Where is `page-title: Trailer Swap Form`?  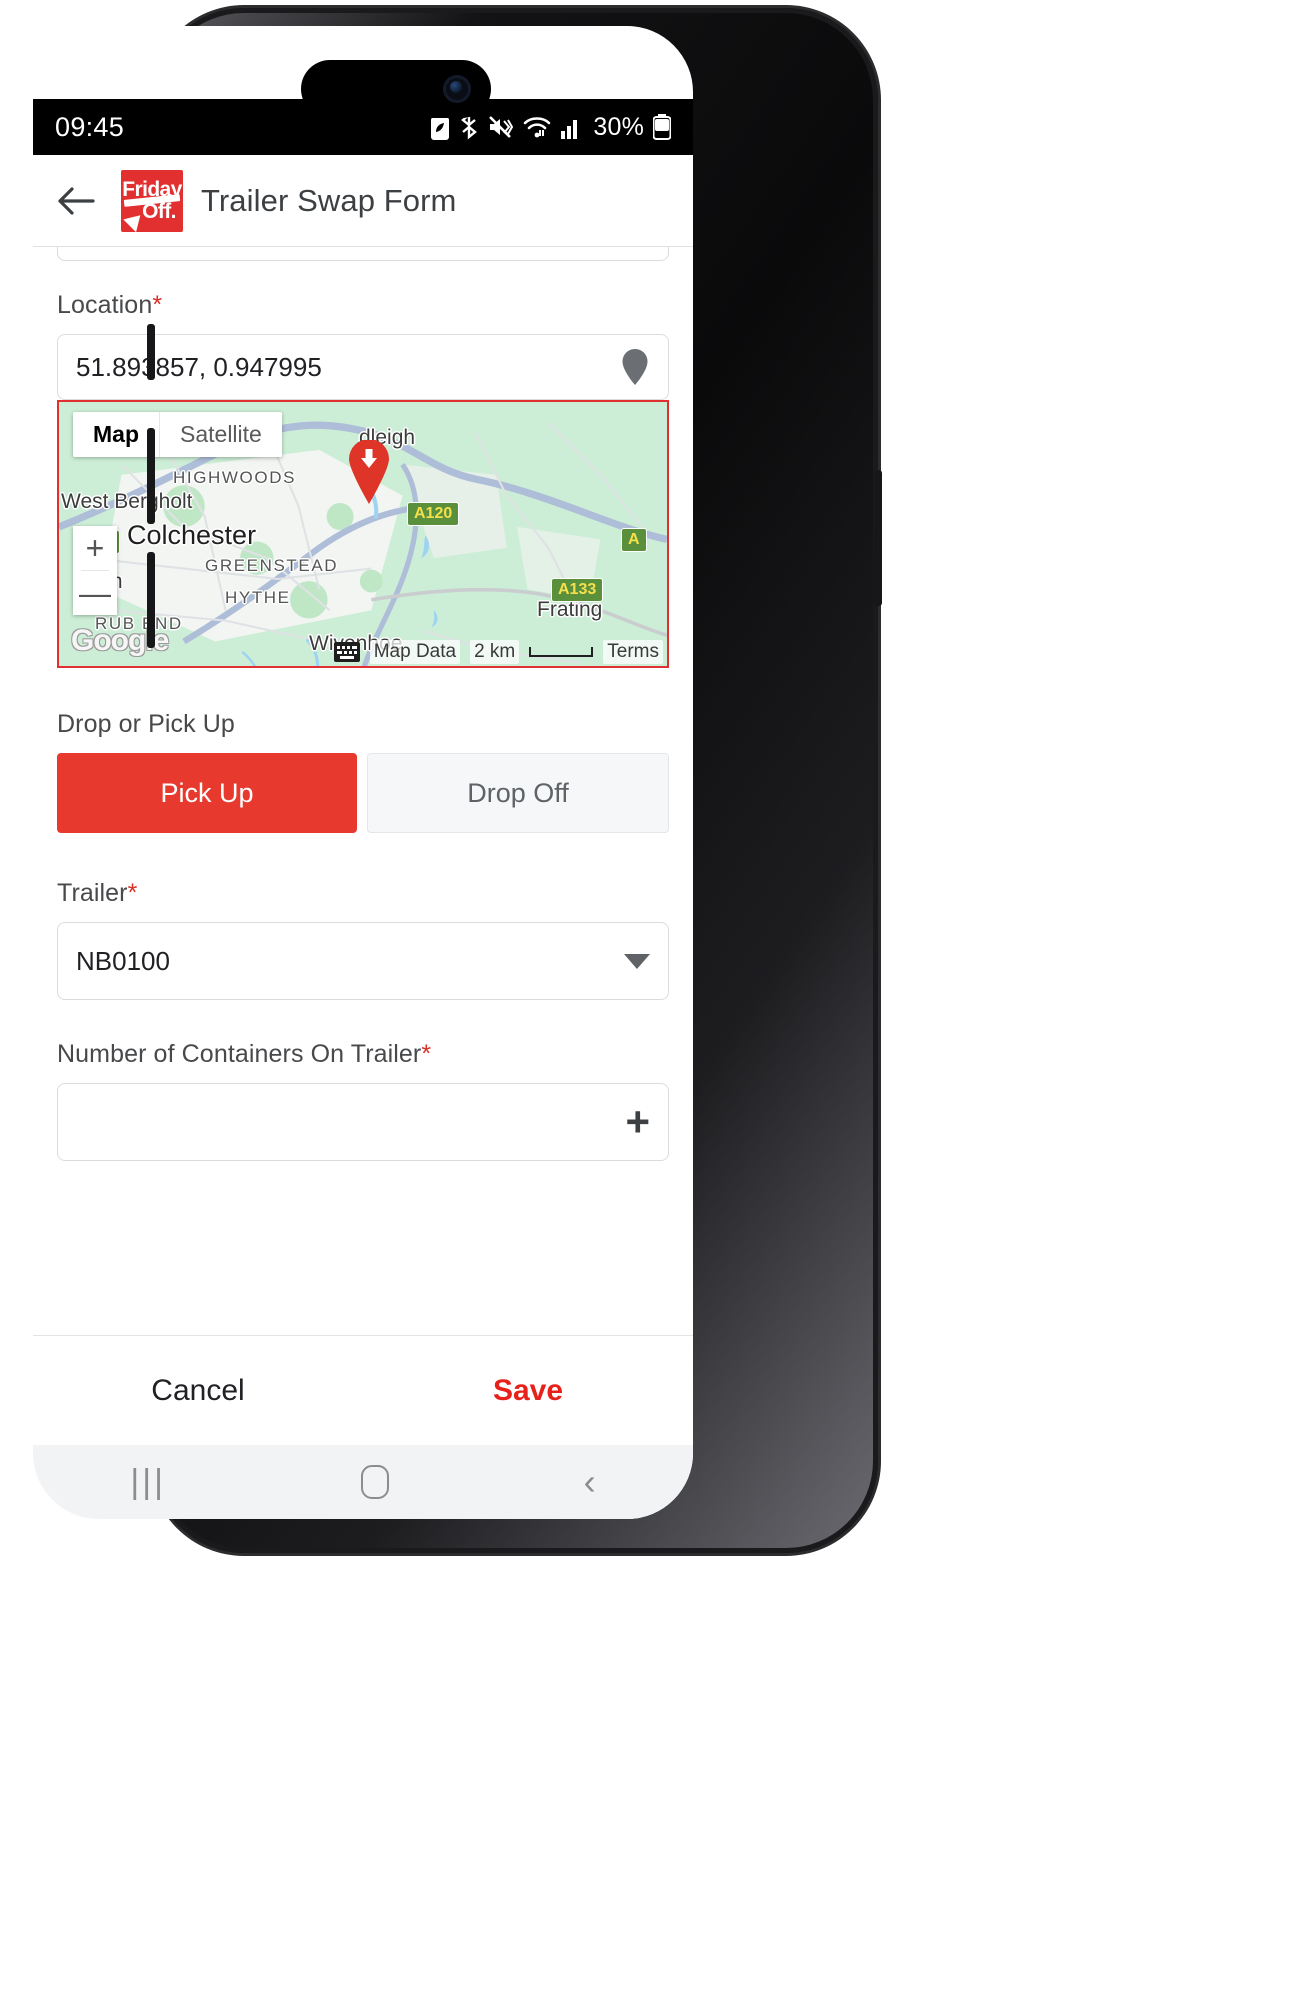 page-title: Trailer Swap Form is located at coordinates (329, 200).